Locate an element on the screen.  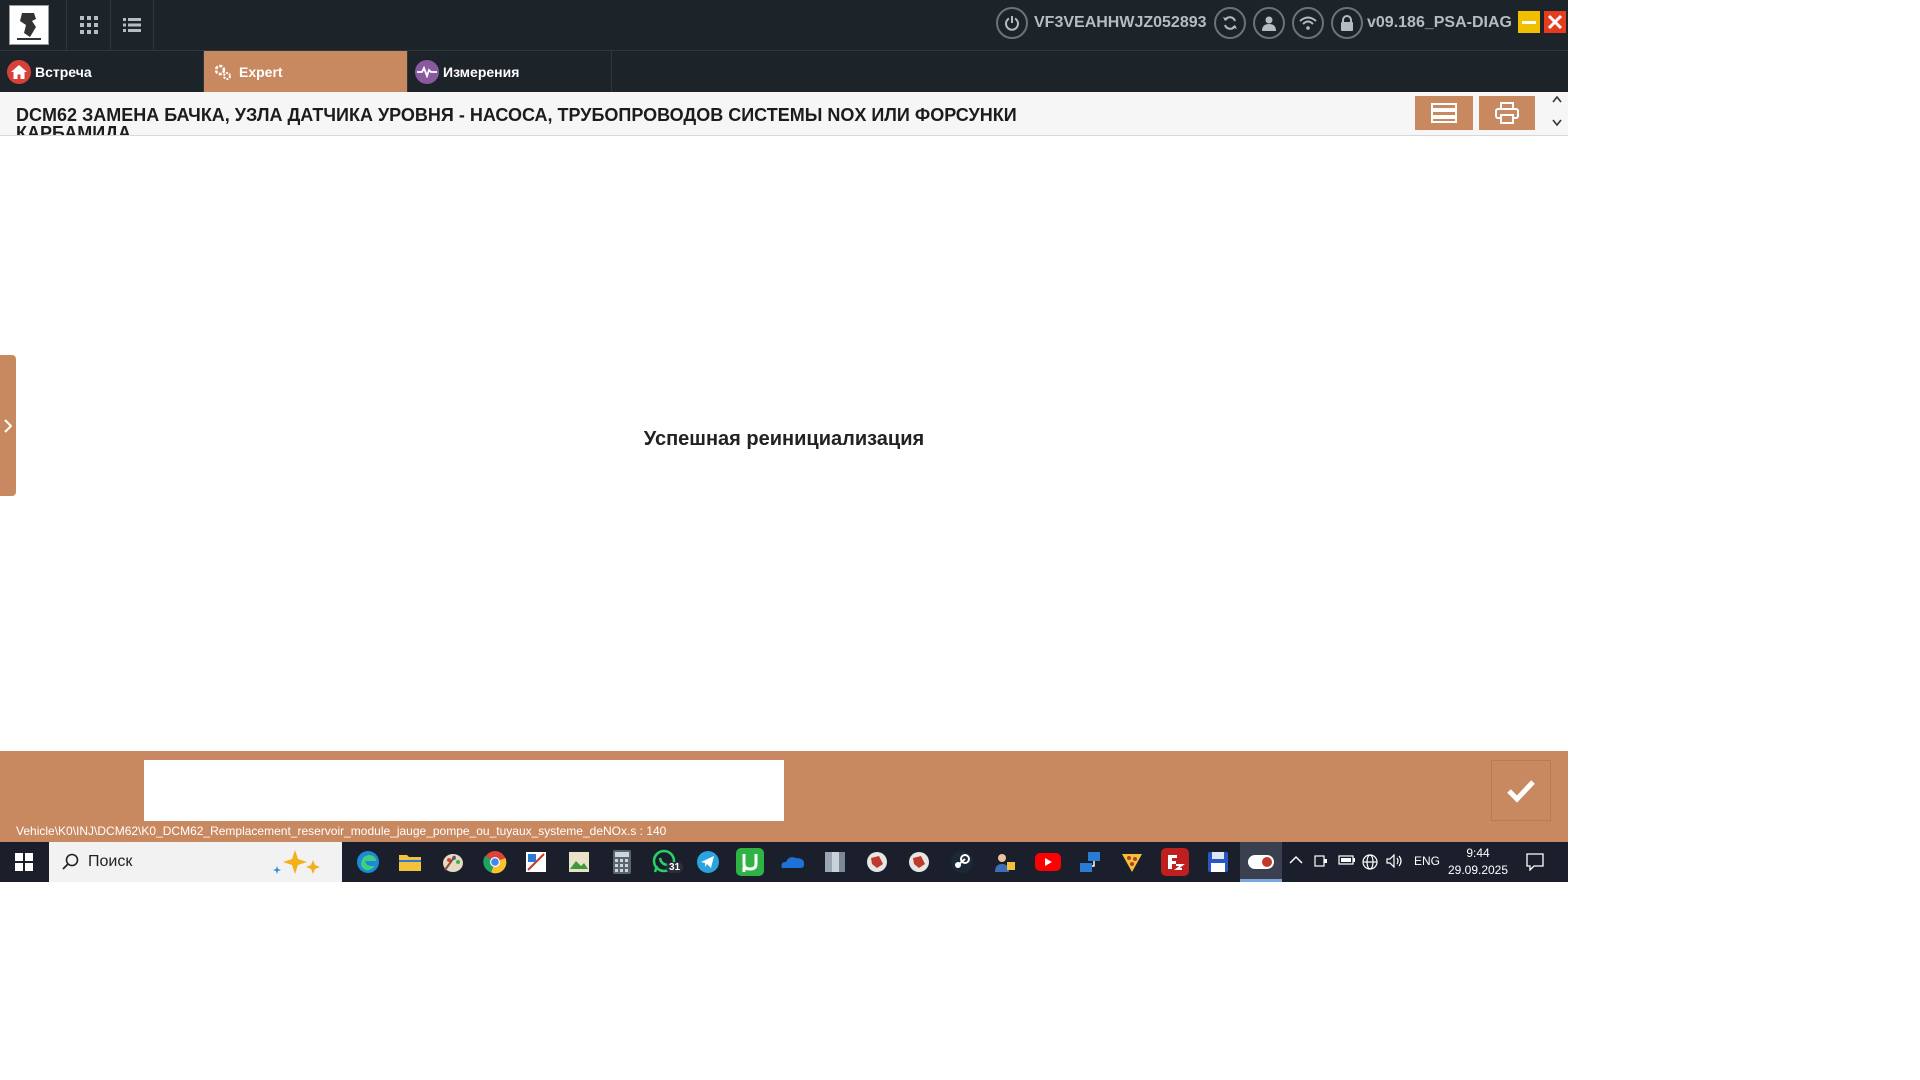
clock: 9:44 29.09.2025 is located at coordinates (1478, 862).